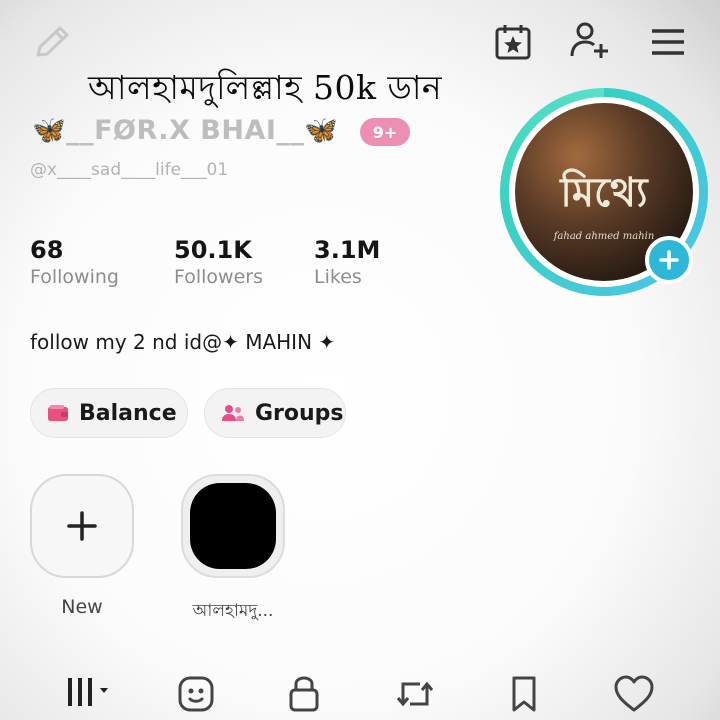  I want to click on stat-value: 68, so click(47, 250).